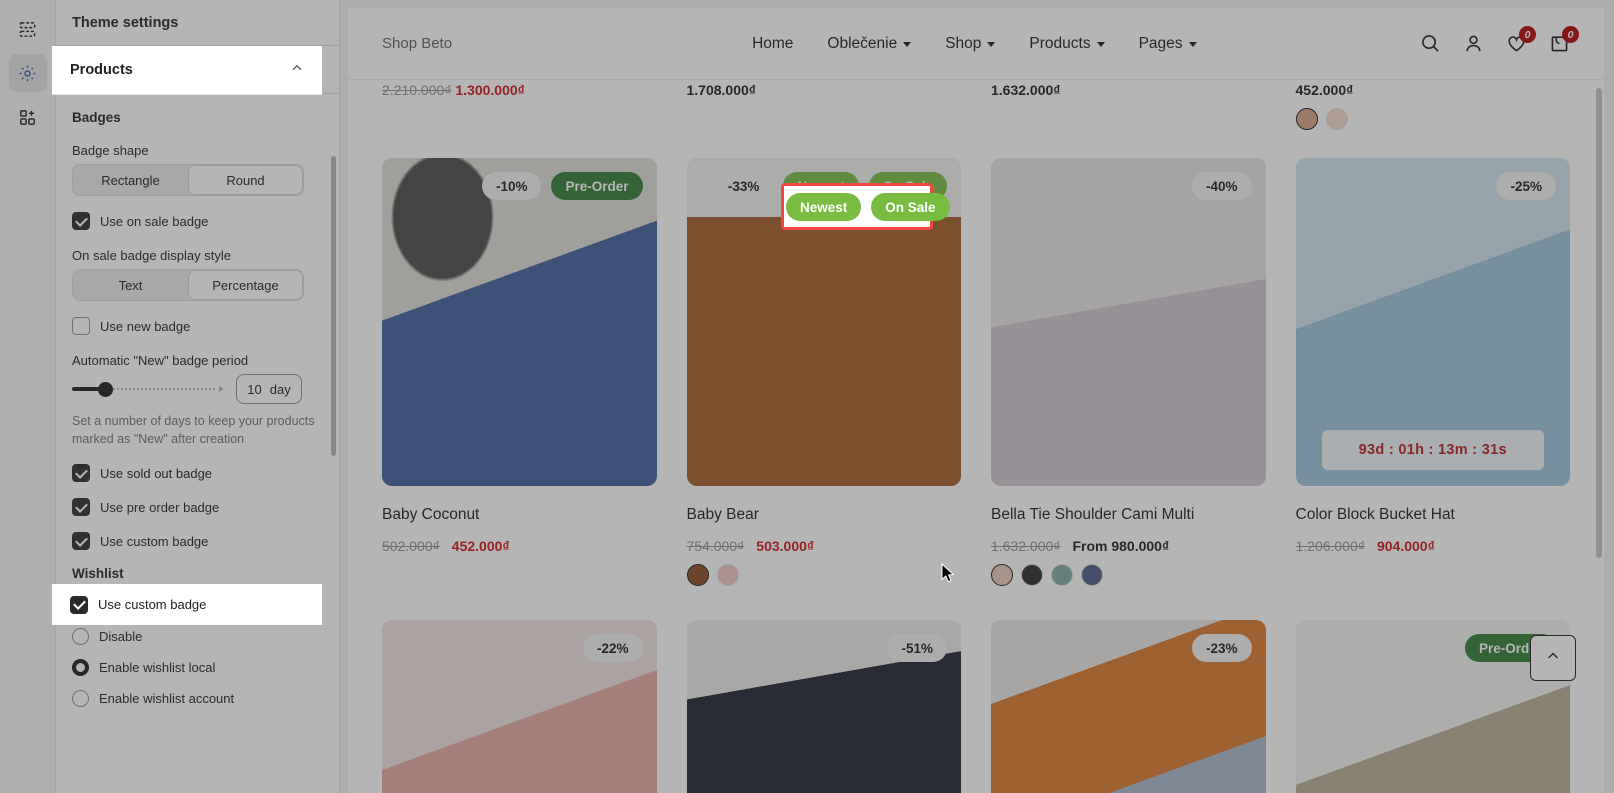 This screenshot has height=793, width=1614. Describe the element at coordinates (1128, 322) in the screenshot. I see `product-image: -40%` at that location.